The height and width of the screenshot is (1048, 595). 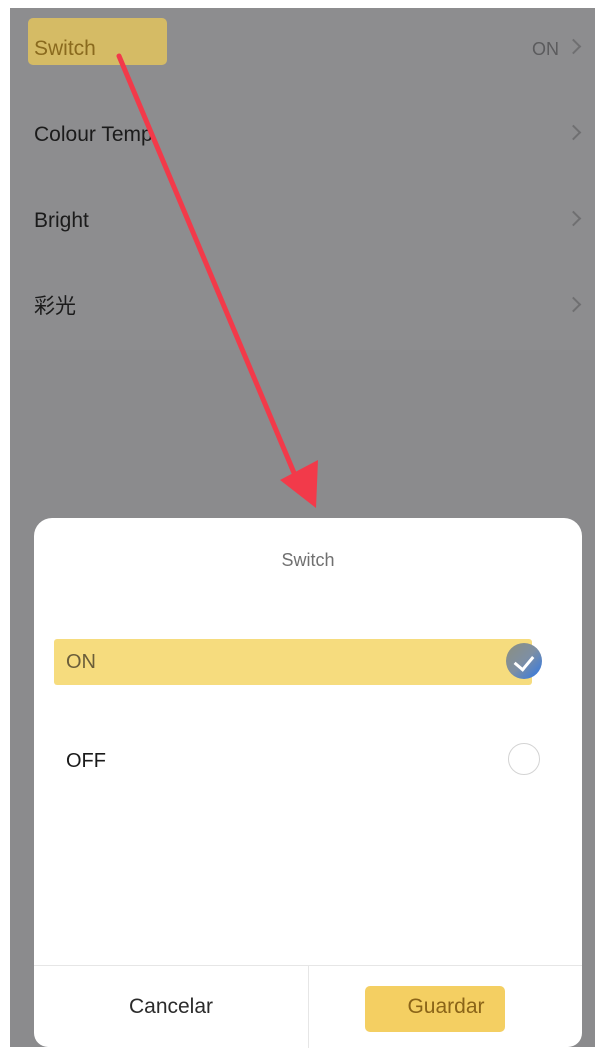 What do you see at coordinates (302, 49) in the screenshot?
I see `settings-row-switch: Switch ON` at bounding box center [302, 49].